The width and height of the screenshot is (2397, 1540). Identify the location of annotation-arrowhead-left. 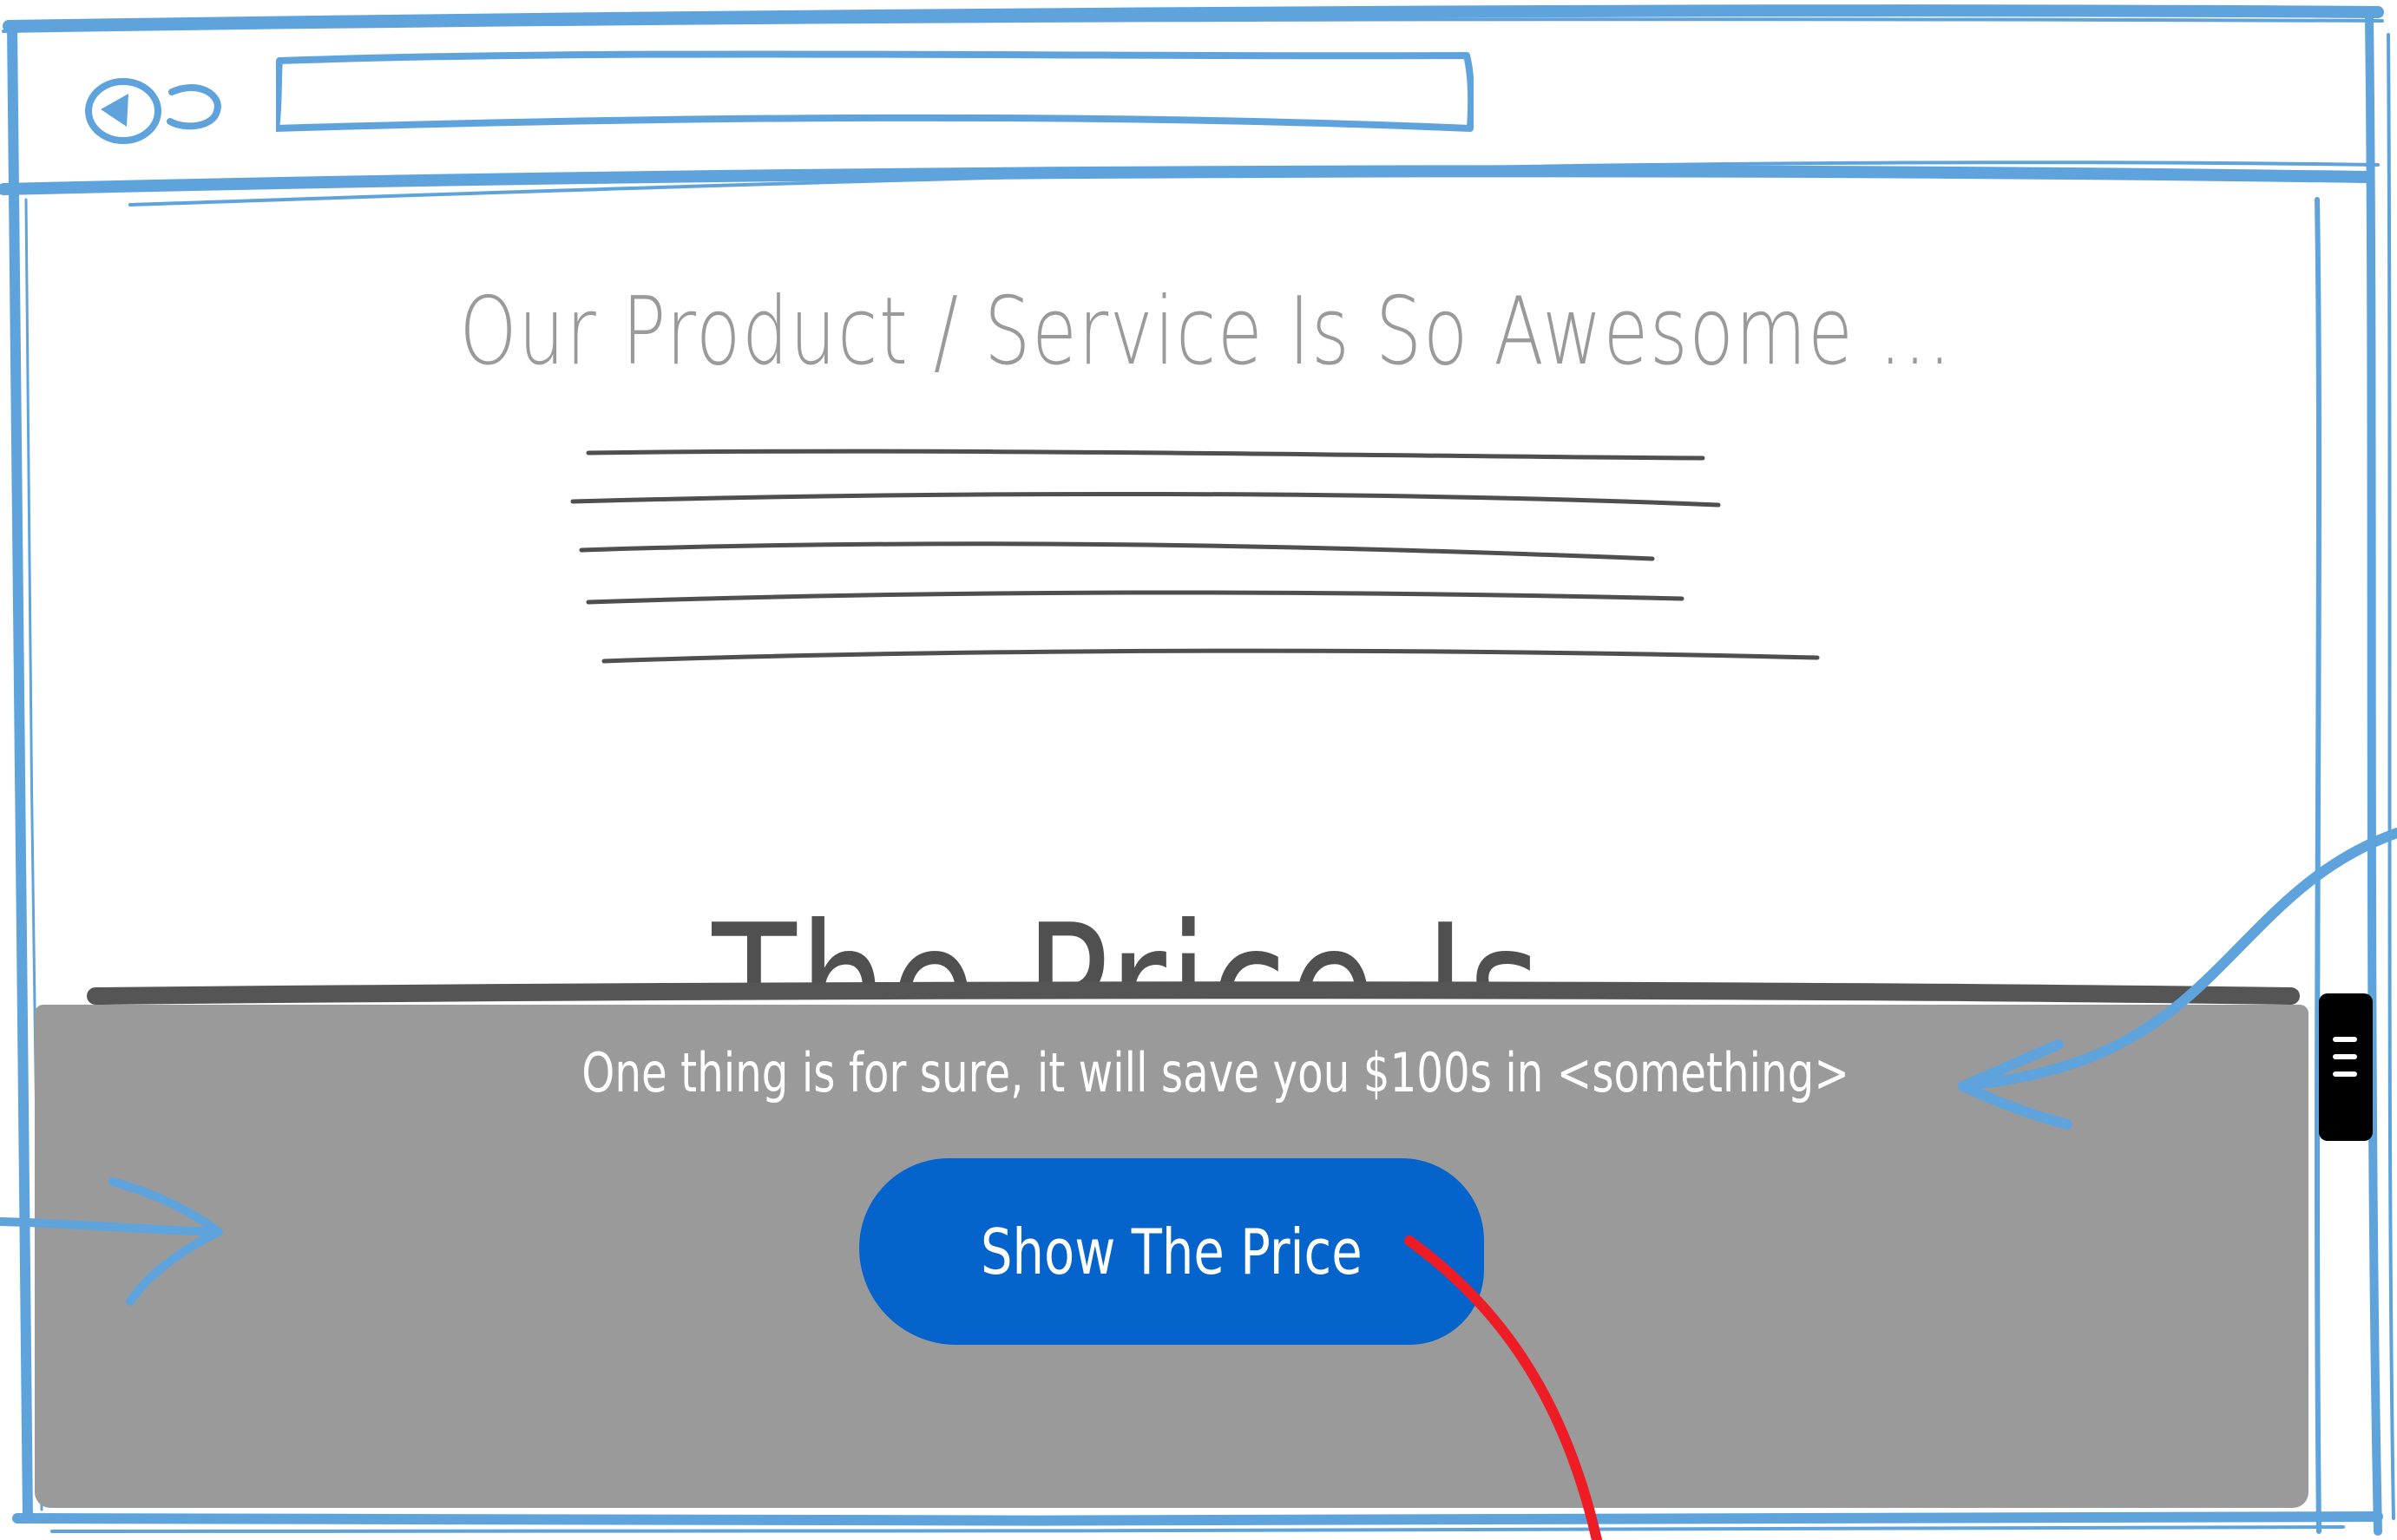
(165, 1241).